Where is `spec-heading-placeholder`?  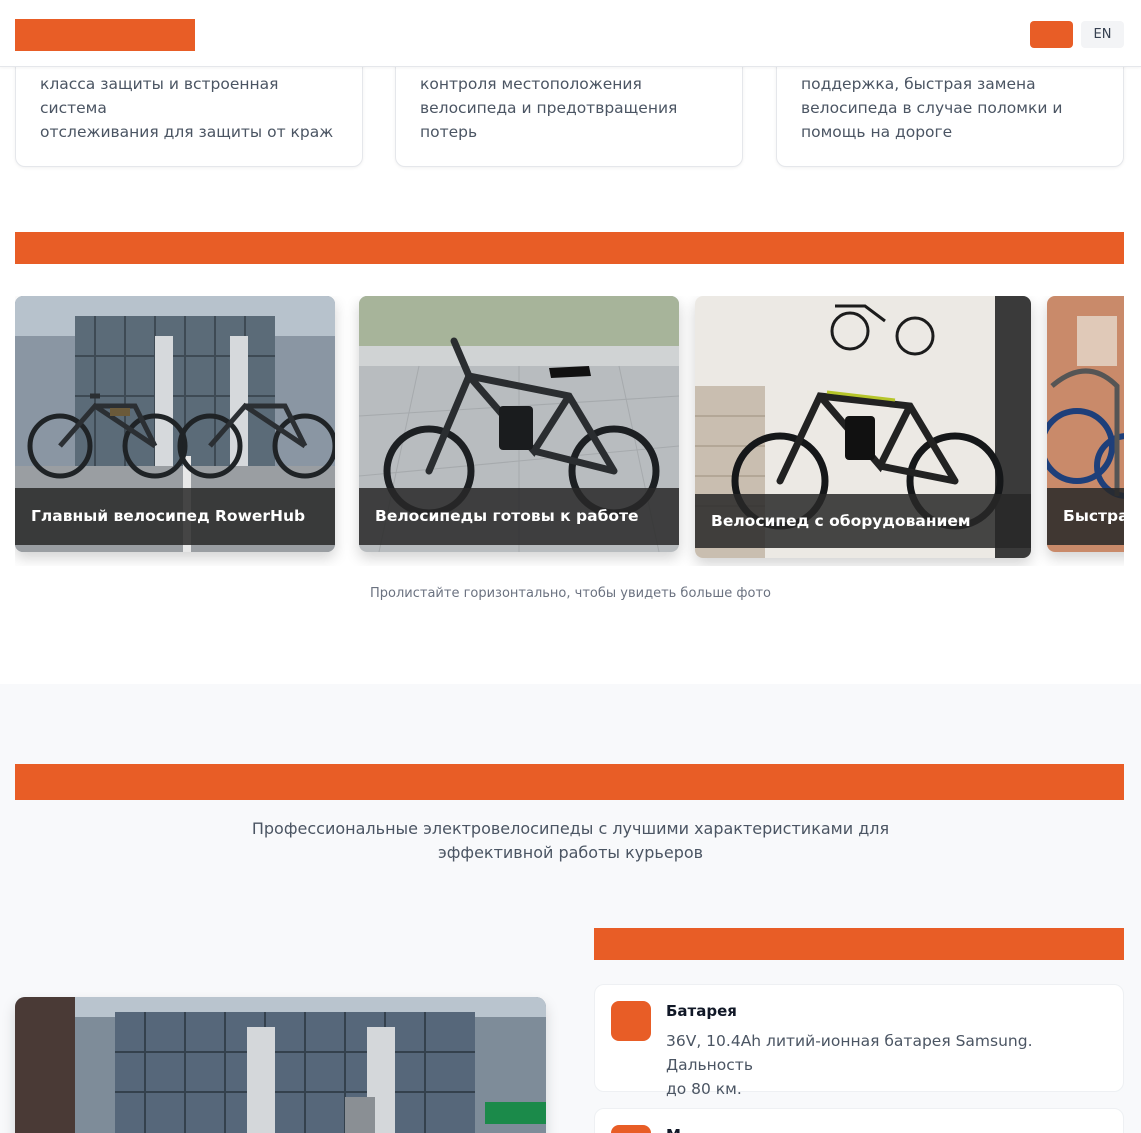 spec-heading-placeholder is located at coordinates (859, 944).